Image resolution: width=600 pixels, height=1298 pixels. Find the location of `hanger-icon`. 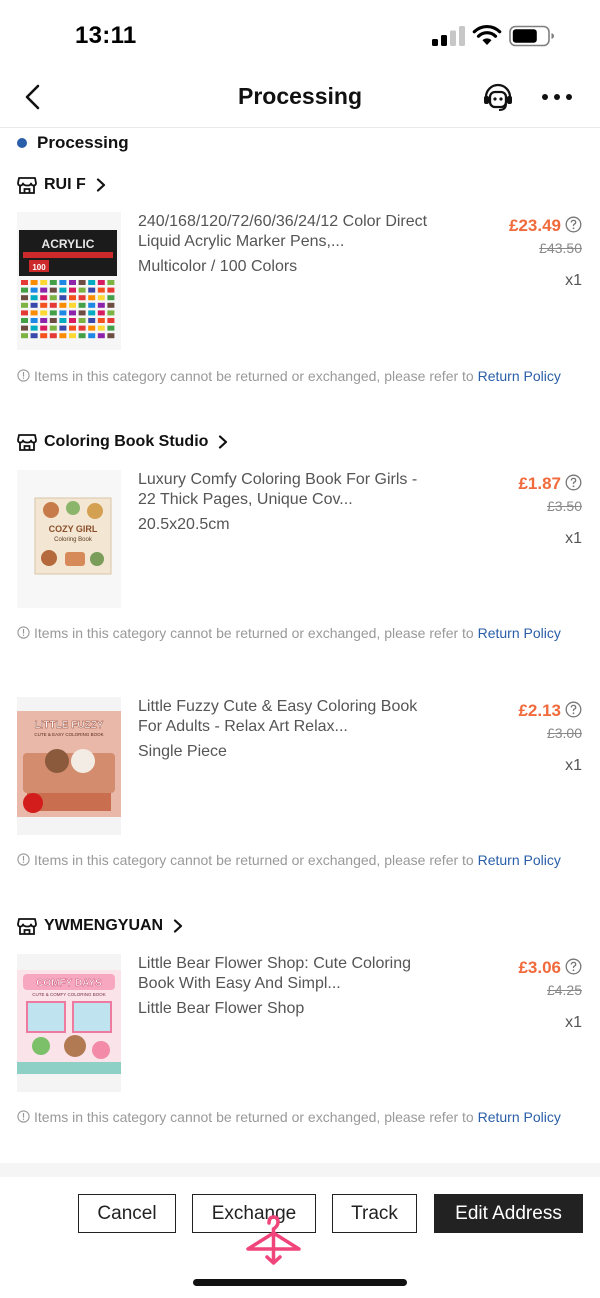

hanger-icon is located at coordinates (273, 1242).